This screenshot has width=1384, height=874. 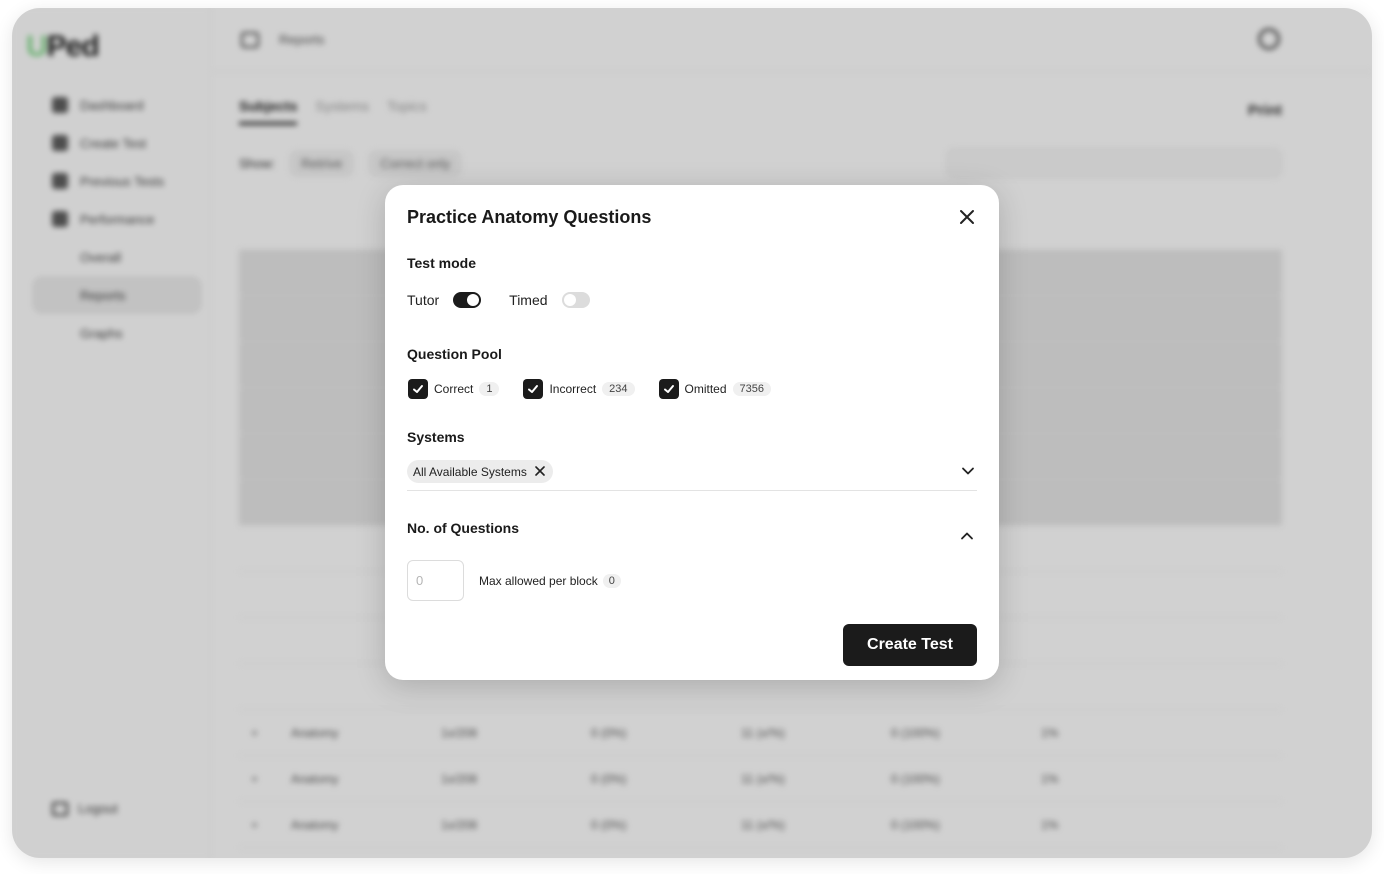 I want to click on incorrect-checkbox, so click(x=533, y=389).